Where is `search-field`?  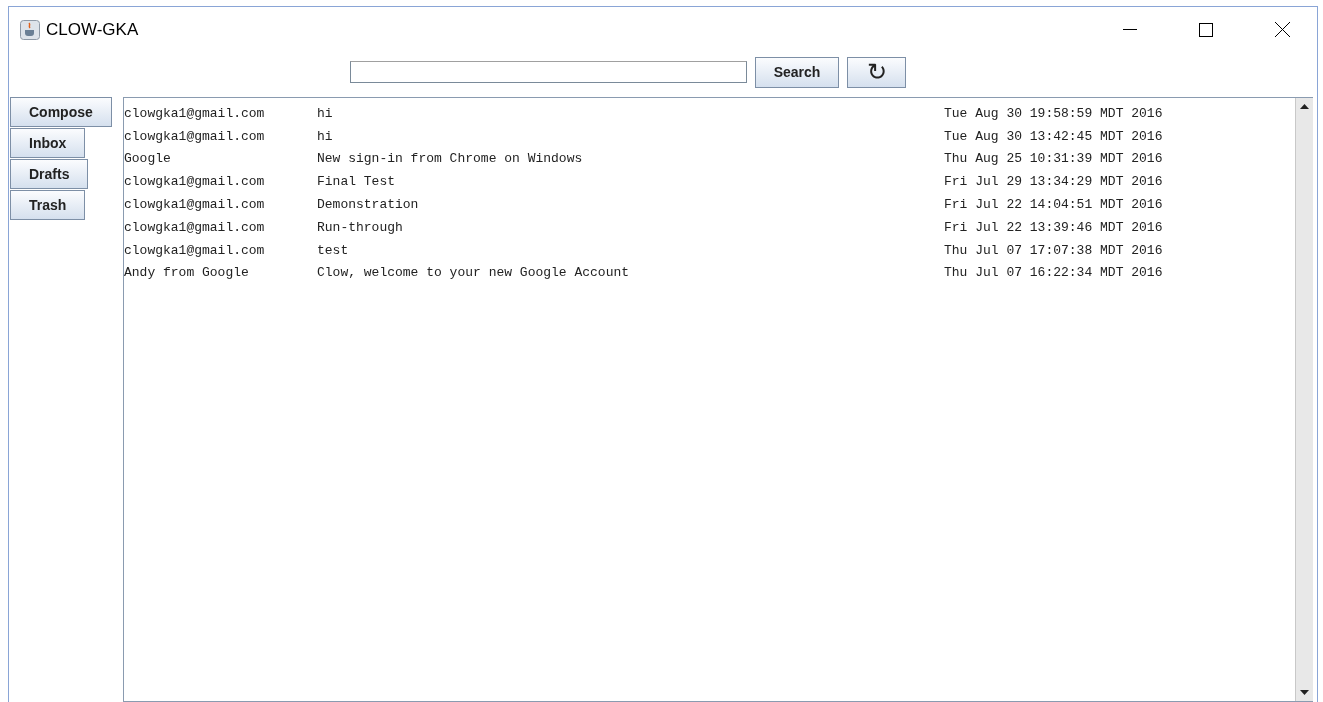 search-field is located at coordinates (548, 72).